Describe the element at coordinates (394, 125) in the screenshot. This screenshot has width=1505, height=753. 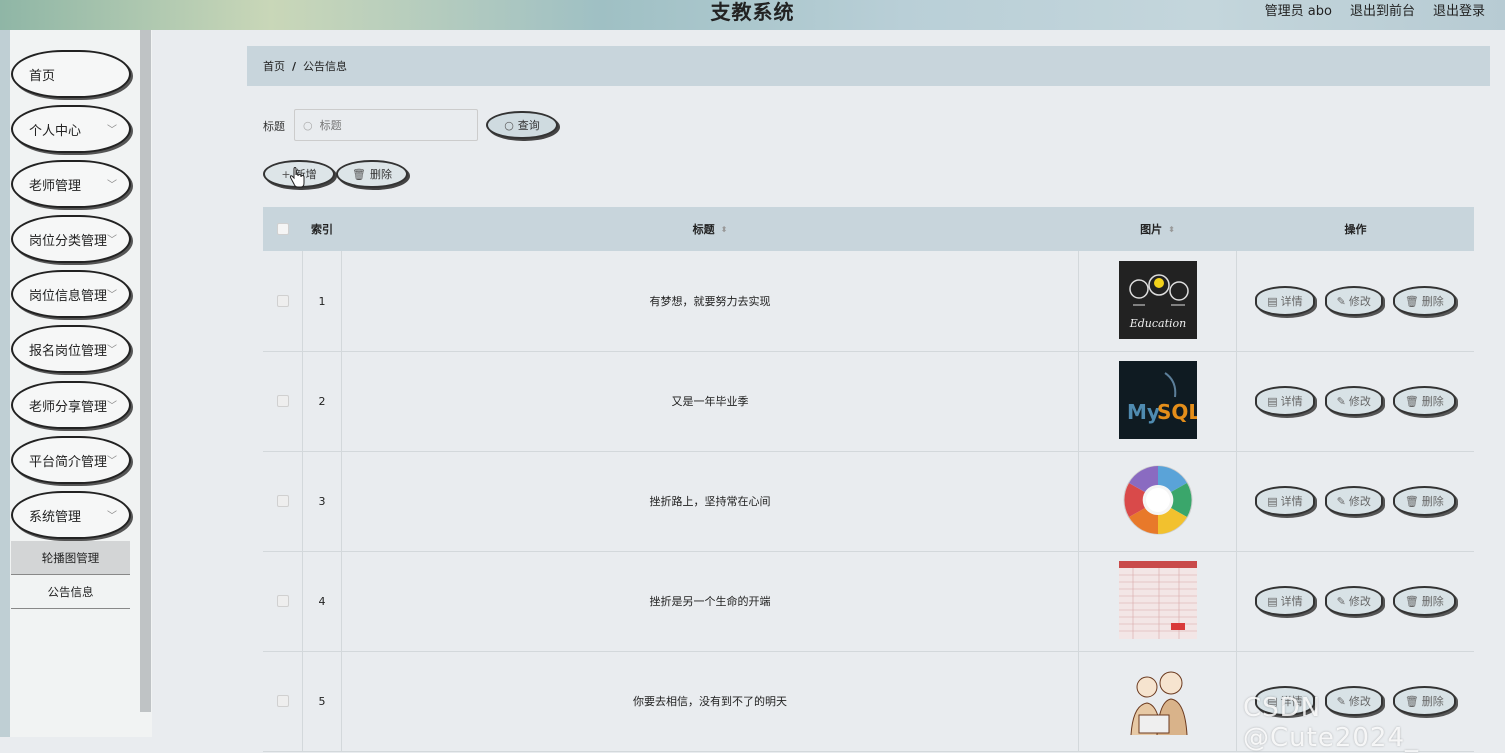
I see `search-input` at that location.